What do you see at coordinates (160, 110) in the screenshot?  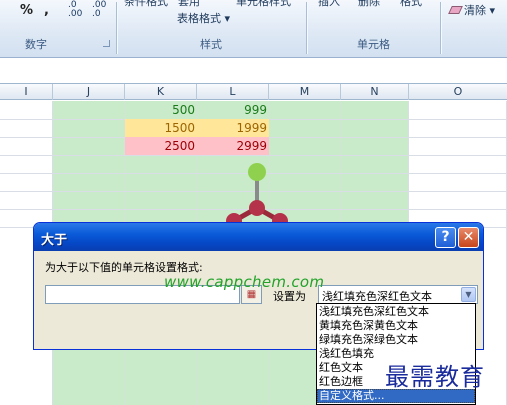 I see `cell-k1: 500` at bounding box center [160, 110].